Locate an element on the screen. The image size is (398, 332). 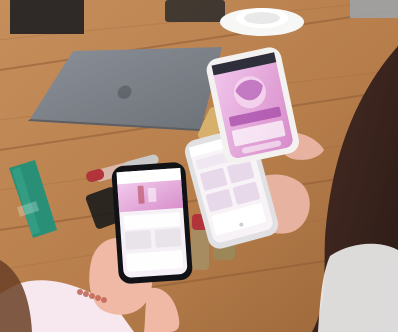
person-shoulder-right is located at coordinates (358, 287).